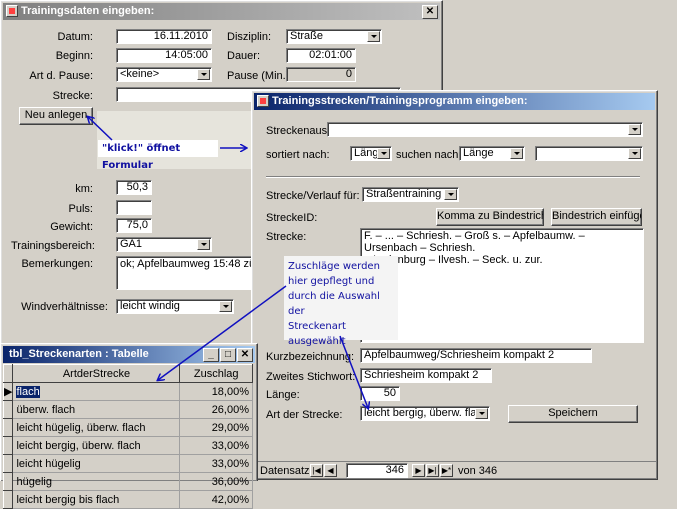 This screenshot has height=509, width=677. What do you see at coordinates (432, 470) in the screenshot?
I see `last-record-icon: ▶|` at bounding box center [432, 470].